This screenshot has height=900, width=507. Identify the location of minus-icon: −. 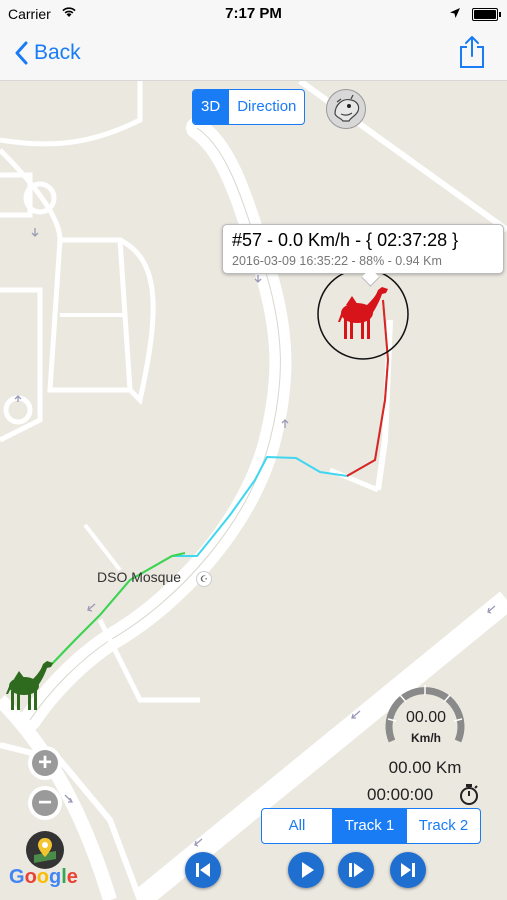
(45, 803).